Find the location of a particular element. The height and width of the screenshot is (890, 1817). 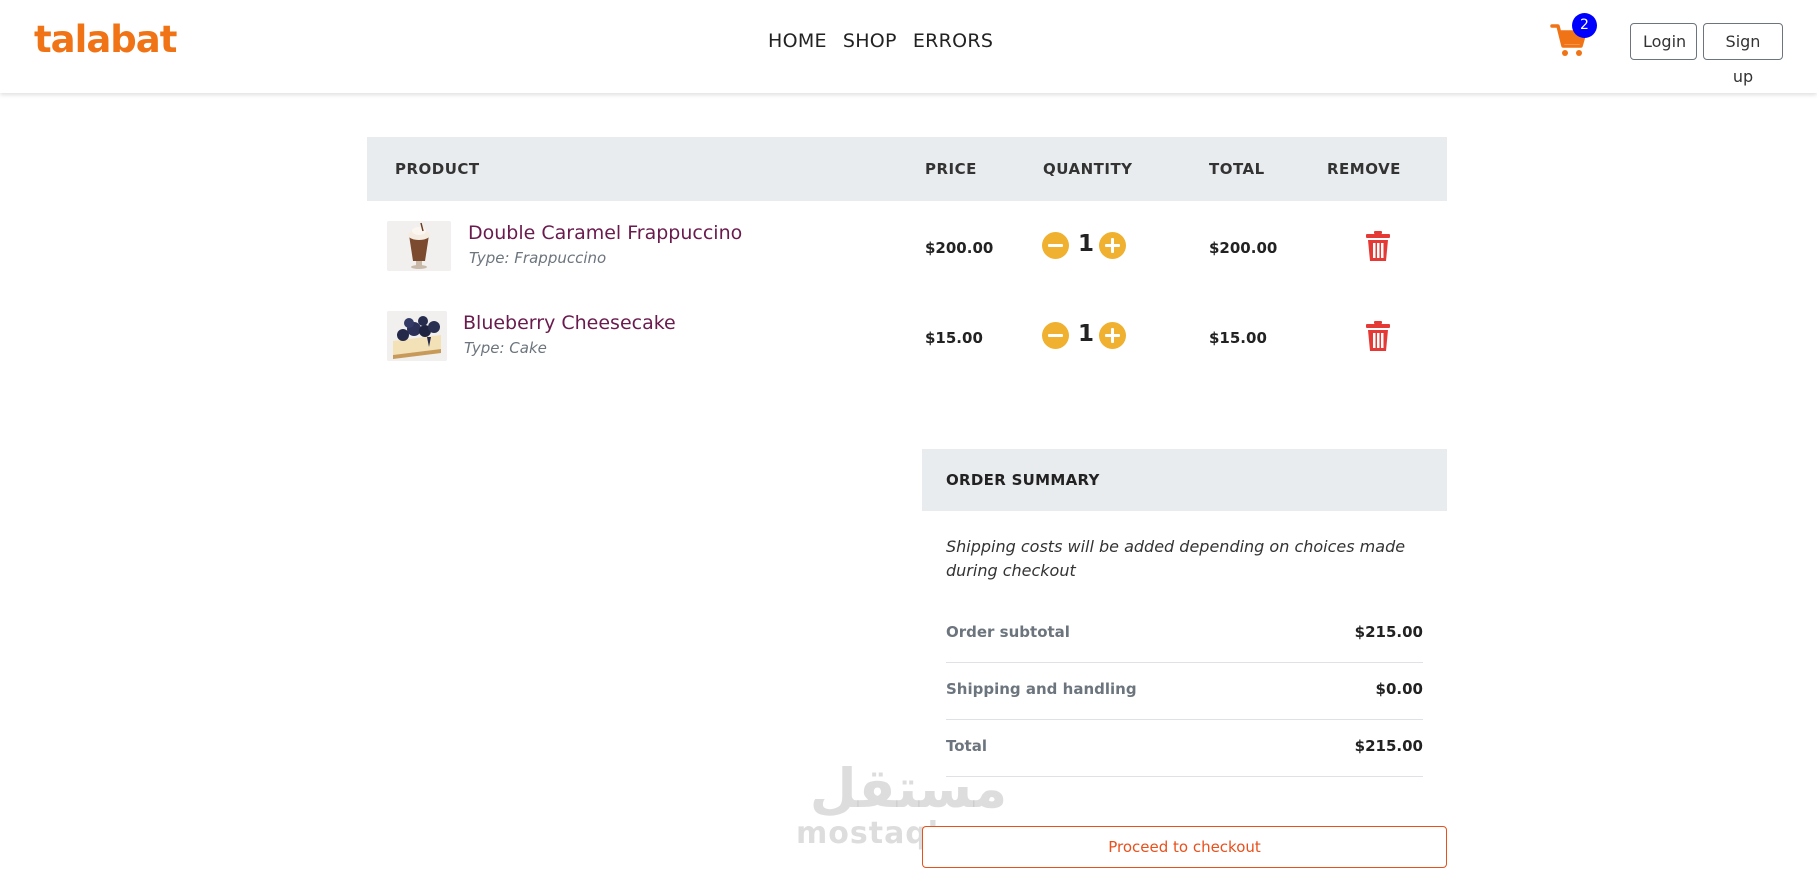

summary-label: Shipping and handling is located at coordinates (1041, 689).